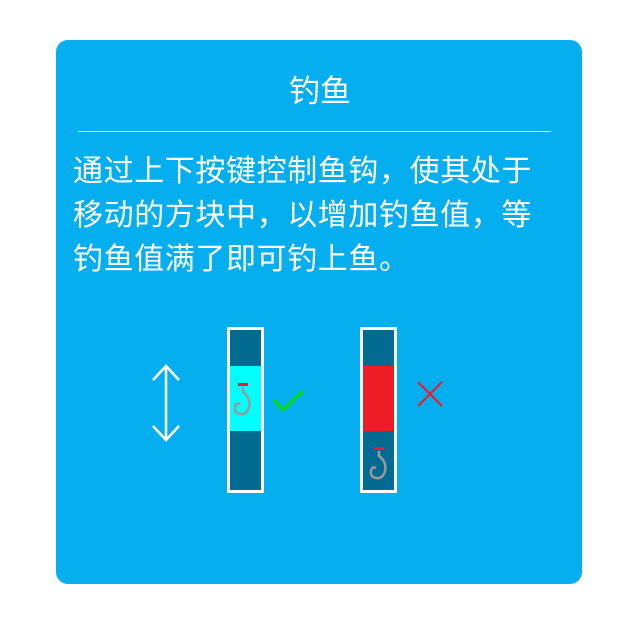 The image size is (640, 640). What do you see at coordinates (378, 398) in the screenshot?
I see `catch-zone` at bounding box center [378, 398].